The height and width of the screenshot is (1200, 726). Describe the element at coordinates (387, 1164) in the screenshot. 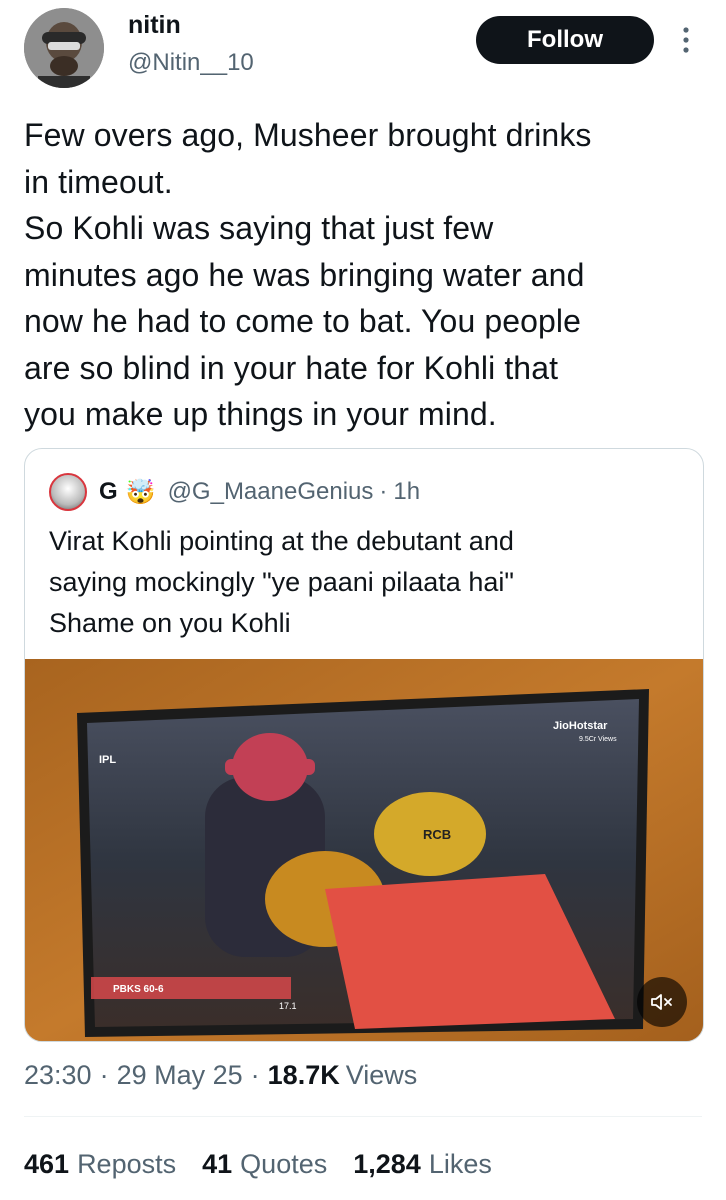

I see `likes-count: 1,284` at that location.